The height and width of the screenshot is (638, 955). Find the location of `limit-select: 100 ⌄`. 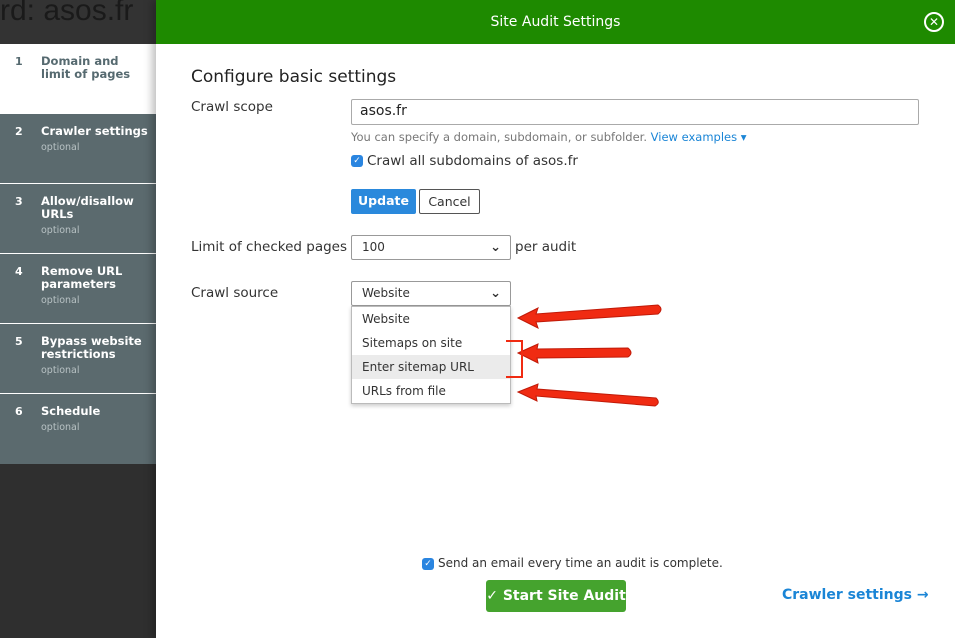

limit-select: 100 ⌄ is located at coordinates (431, 247).